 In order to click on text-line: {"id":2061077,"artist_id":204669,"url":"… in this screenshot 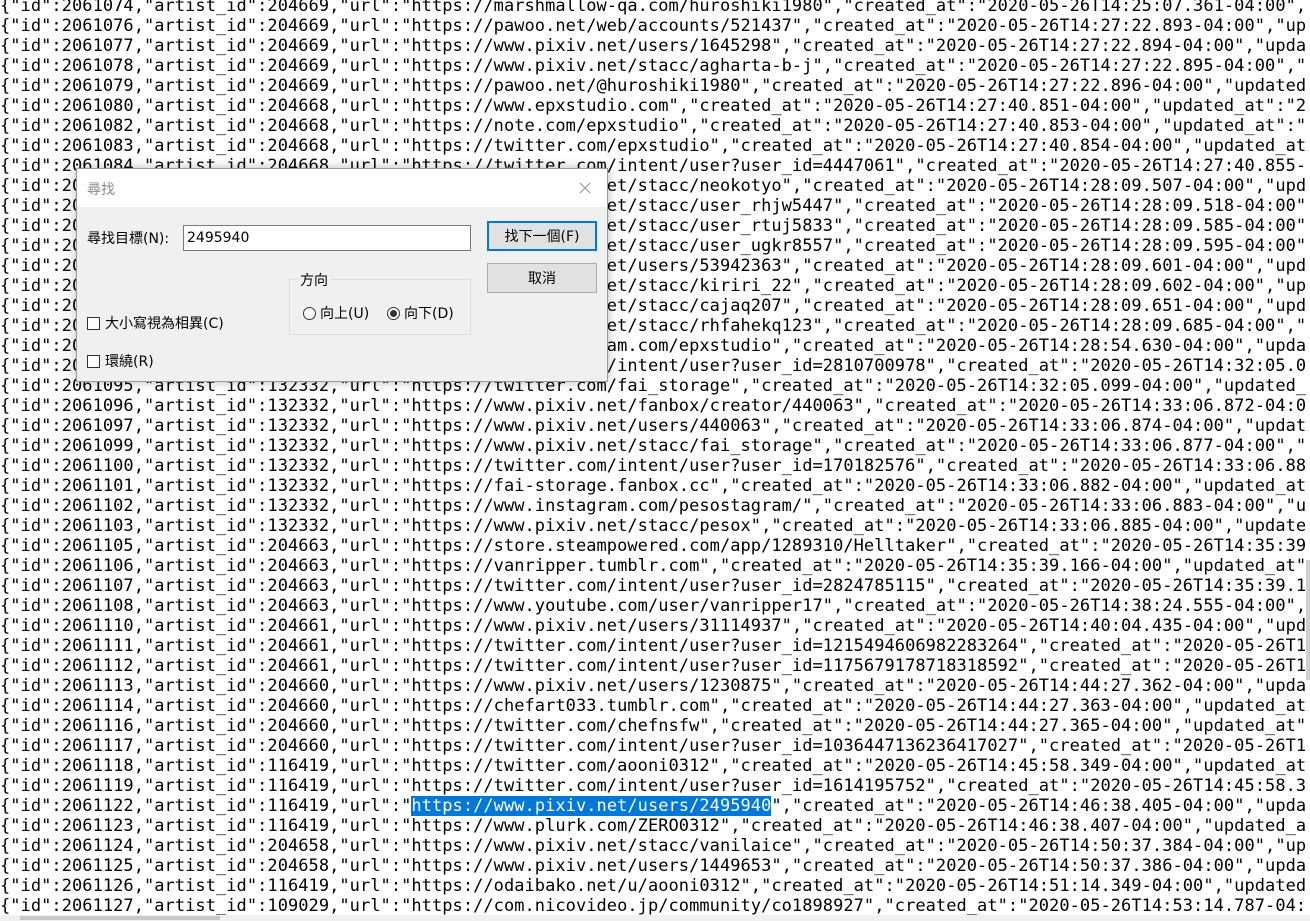, I will do `click(655, 46)`.